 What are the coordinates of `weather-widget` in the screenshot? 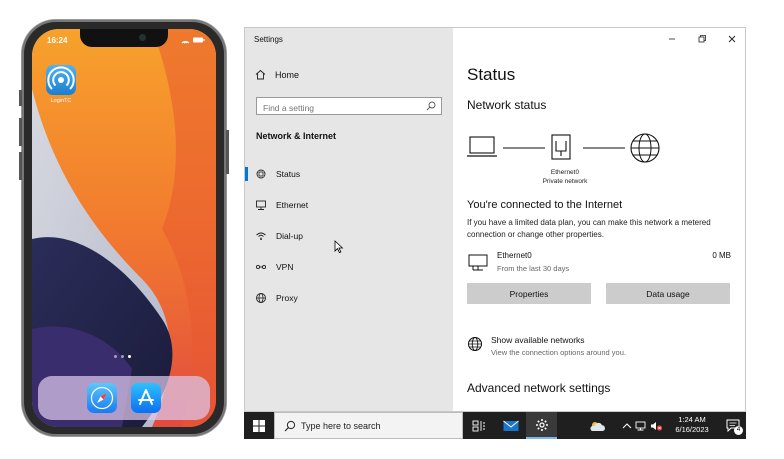 It's located at (596, 425).